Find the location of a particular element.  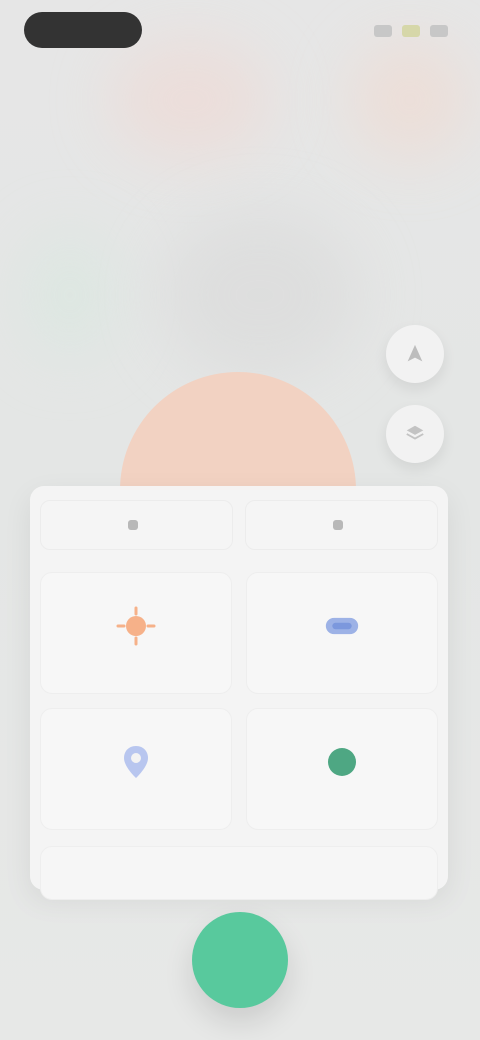

tab-secondary is located at coordinates (341, 525).